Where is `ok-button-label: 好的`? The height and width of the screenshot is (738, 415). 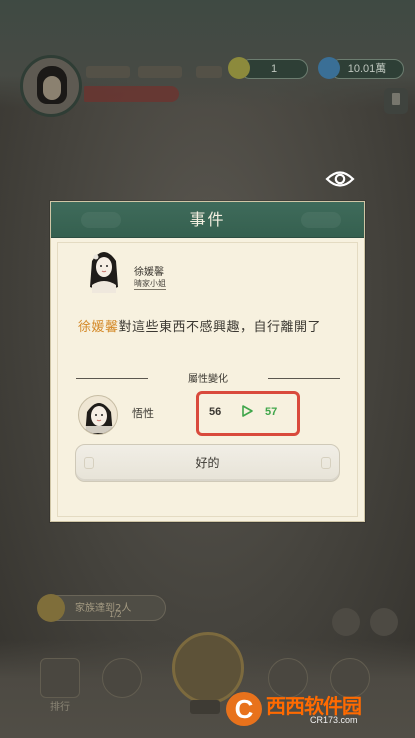
ok-button-label: 好的 is located at coordinates (207, 463).